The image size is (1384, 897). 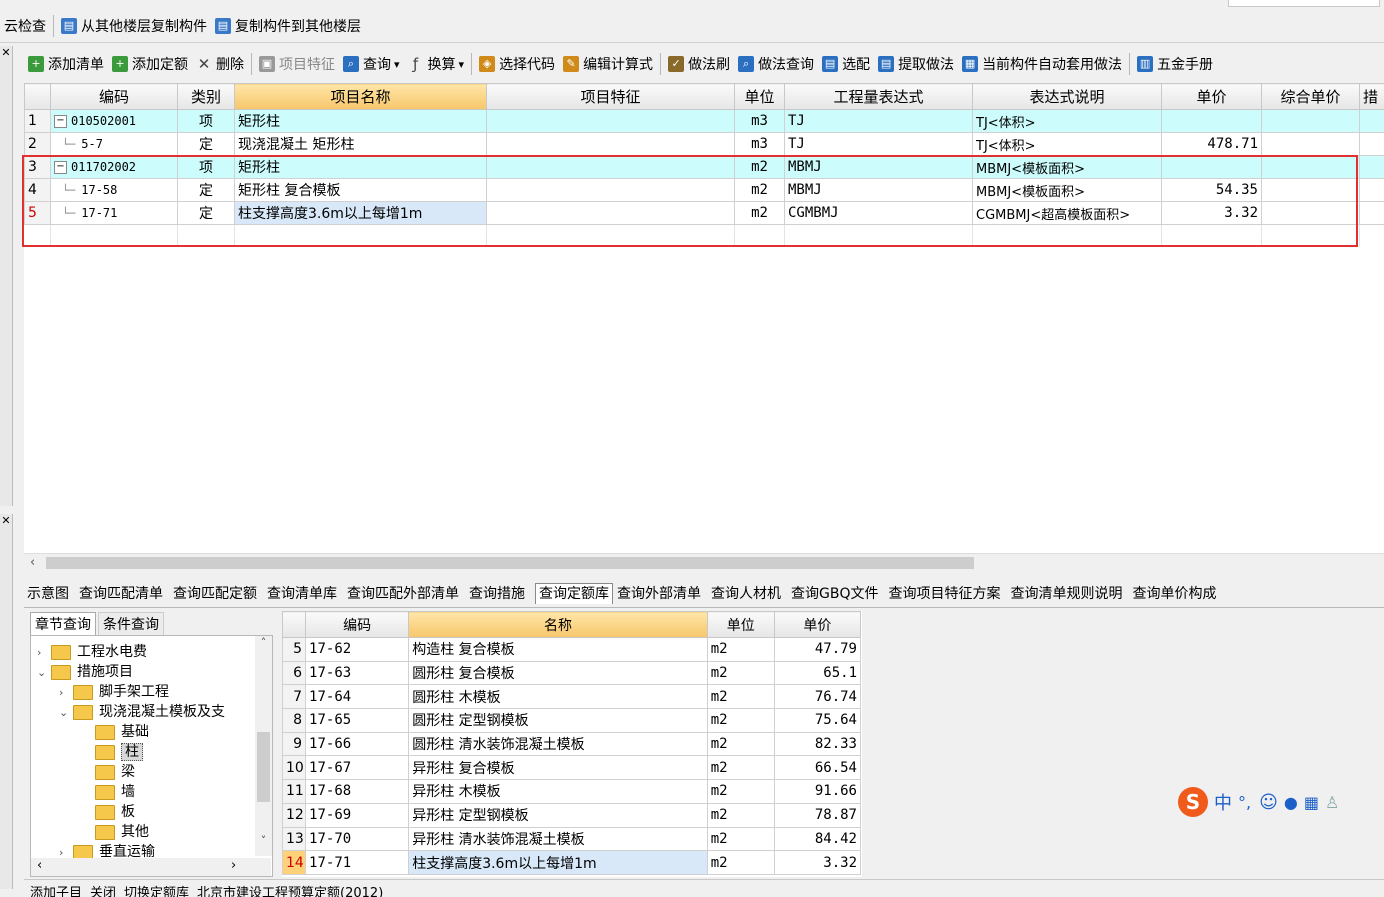 I want to click on table-row: 717-64圆形柱 木模板m276.74, so click(x=572, y=697).